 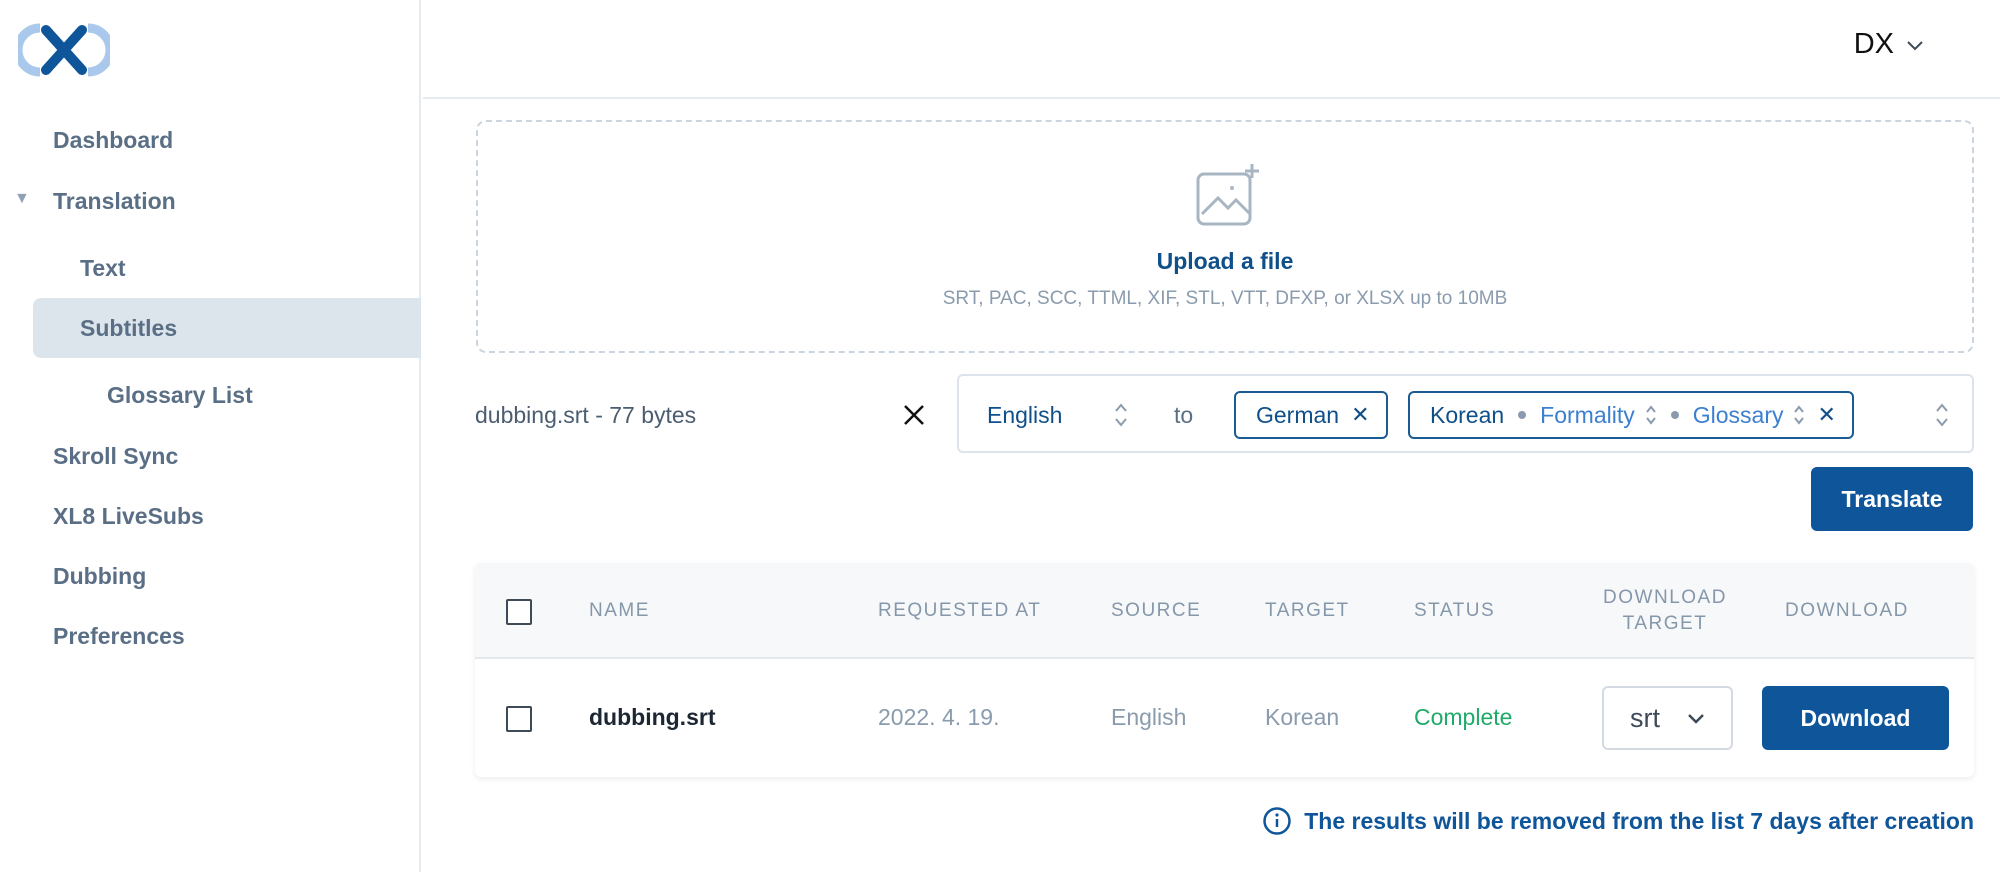 What do you see at coordinates (180, 395) in the screenshot?
I see `sidebar-item-glossary-list: Glossary List` at bounding box center [180, 395].